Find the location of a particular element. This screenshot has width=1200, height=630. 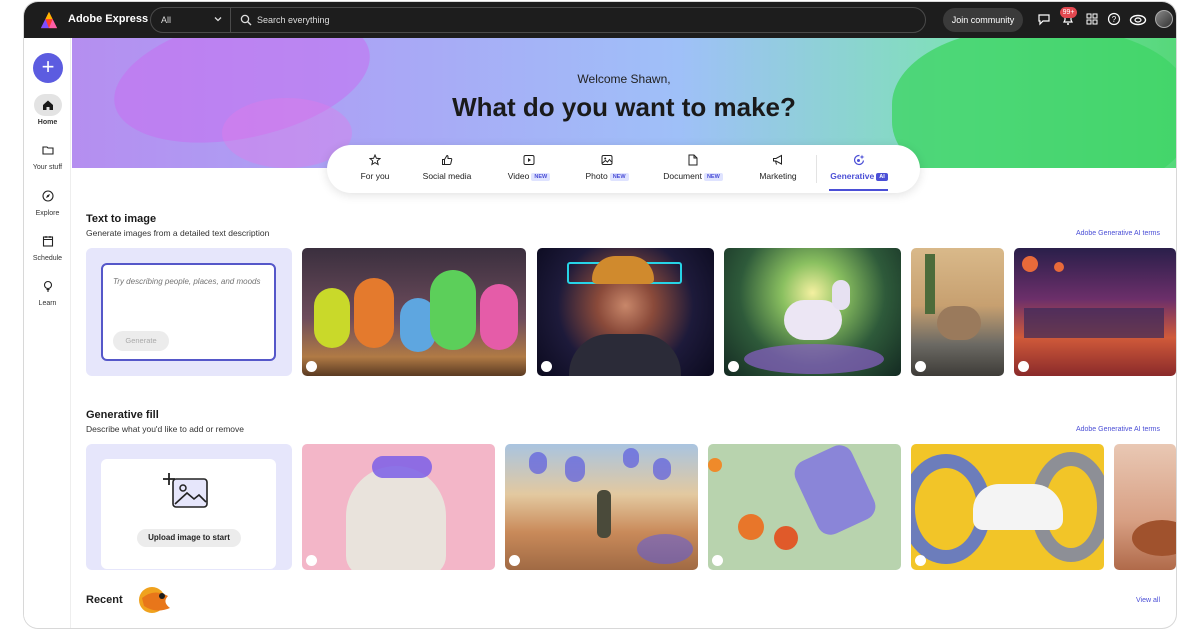

tab-document: Document NEW is located at coordinates (693, 167).